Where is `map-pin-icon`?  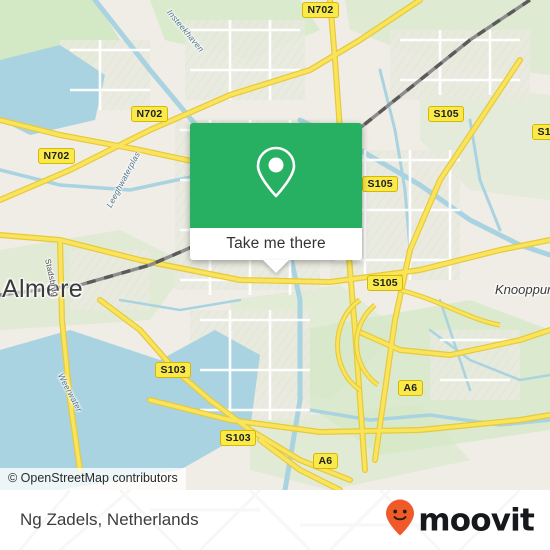
map-pin-icon is located at coordinates (276, 175).